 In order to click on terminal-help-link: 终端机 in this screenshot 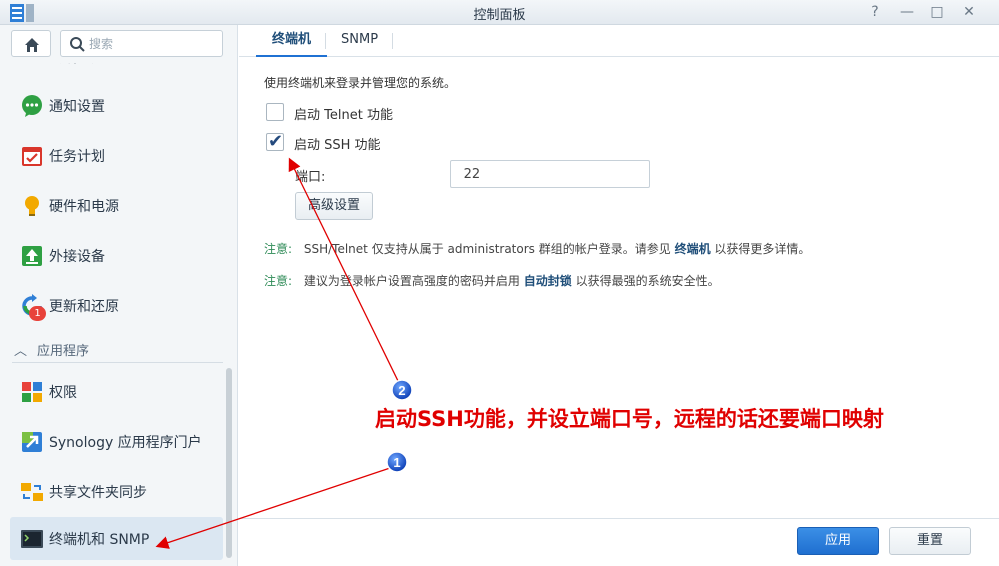, I will do `click(693, 249)`.